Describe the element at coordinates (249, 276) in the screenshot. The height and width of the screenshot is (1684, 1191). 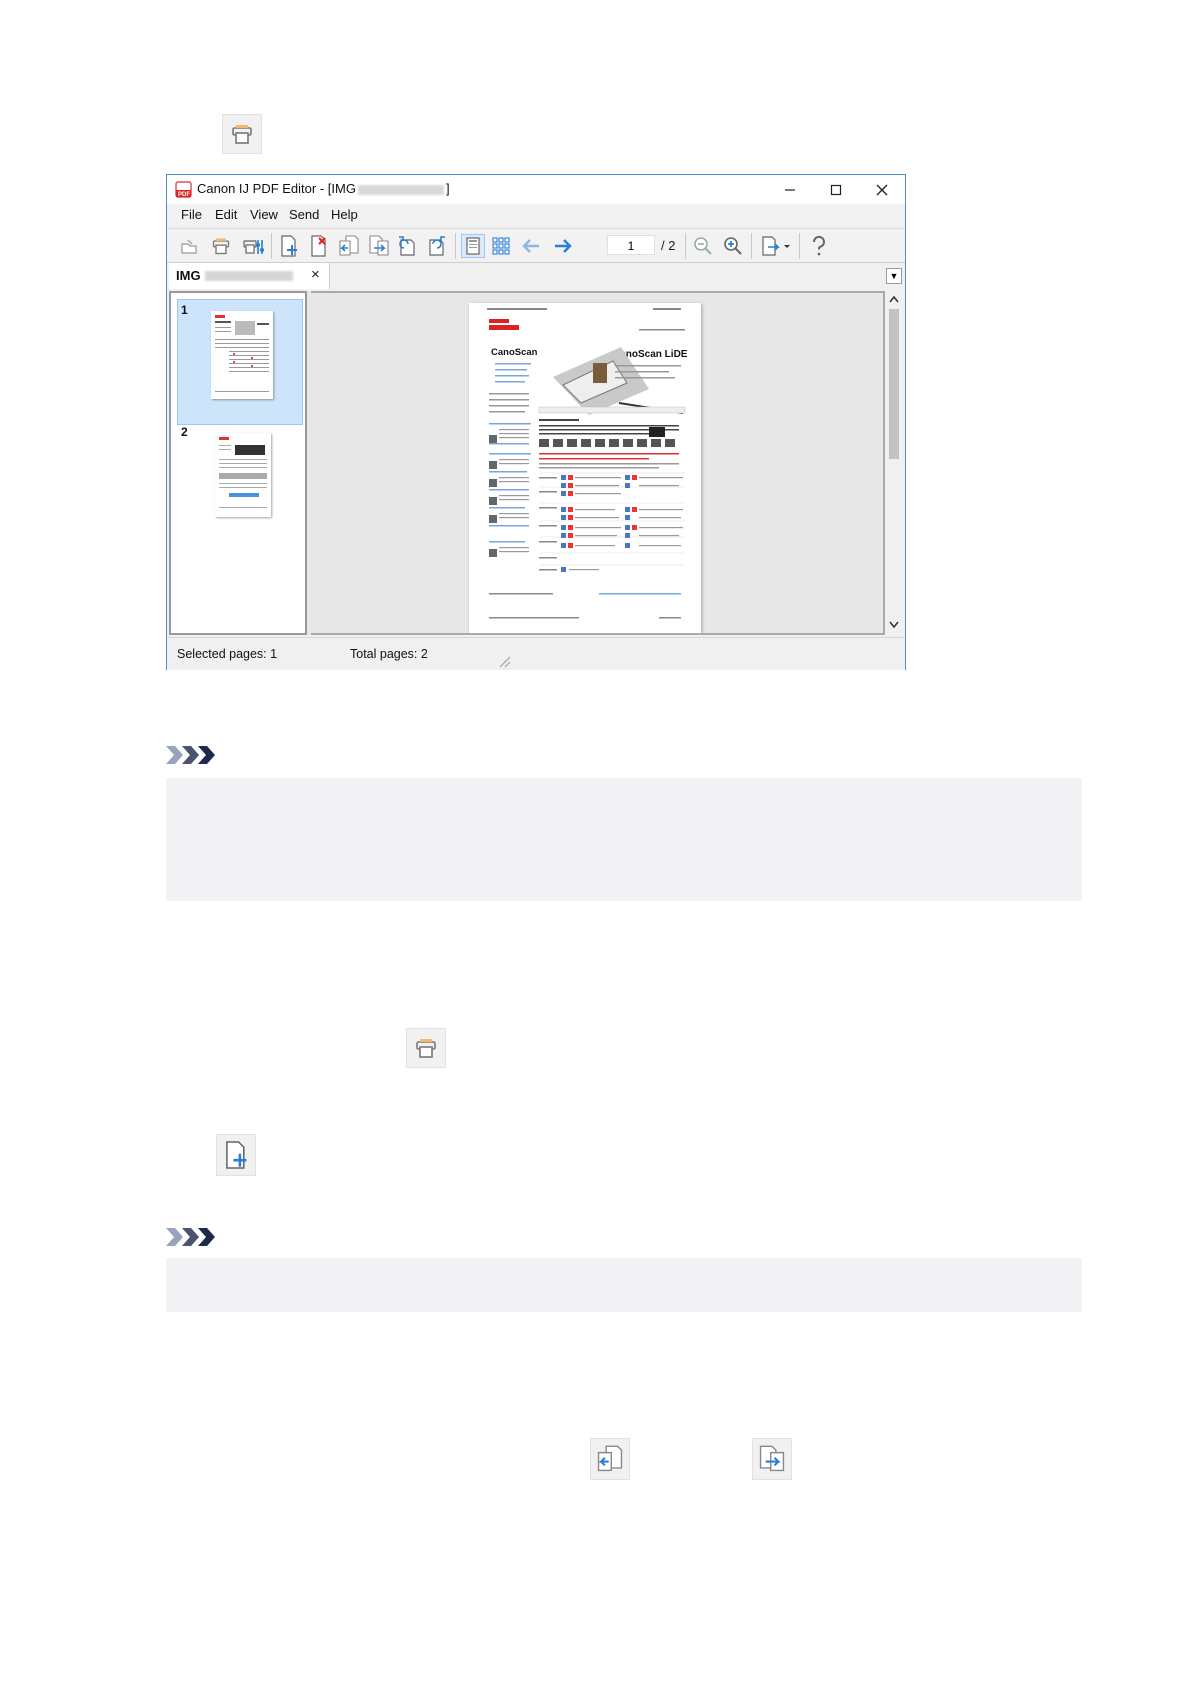
I see `document-tab: IMG ×` at that location.